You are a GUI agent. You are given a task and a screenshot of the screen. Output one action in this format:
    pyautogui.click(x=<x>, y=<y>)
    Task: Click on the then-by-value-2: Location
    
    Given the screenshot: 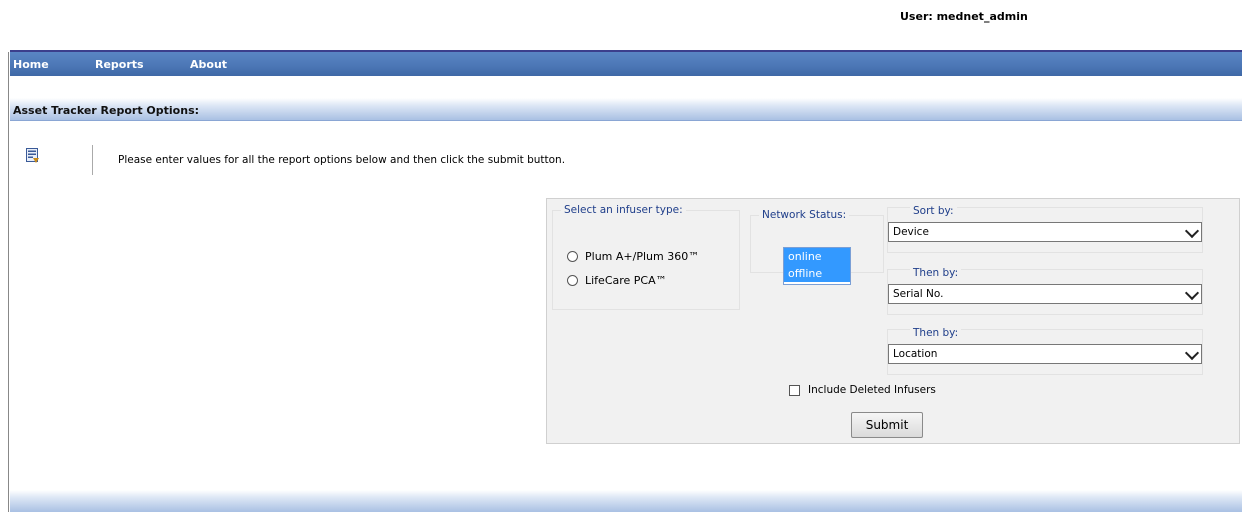 What is the action you would take?
    pyautogui.click(x=915, y=354)
    